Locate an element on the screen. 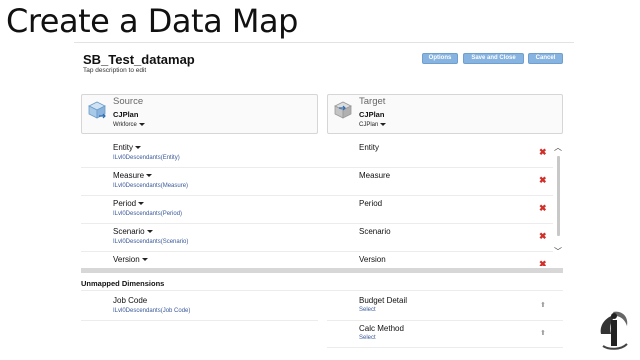  source-app: CJPlan is located at coordinates (126, 114).